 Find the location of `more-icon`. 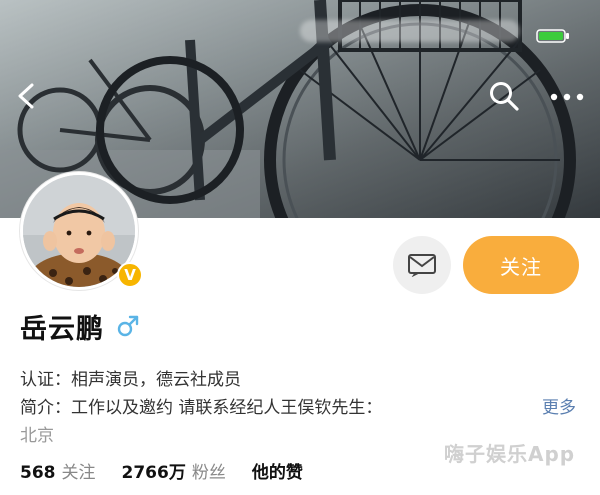

more-icon is located at coordinates (567, 97).